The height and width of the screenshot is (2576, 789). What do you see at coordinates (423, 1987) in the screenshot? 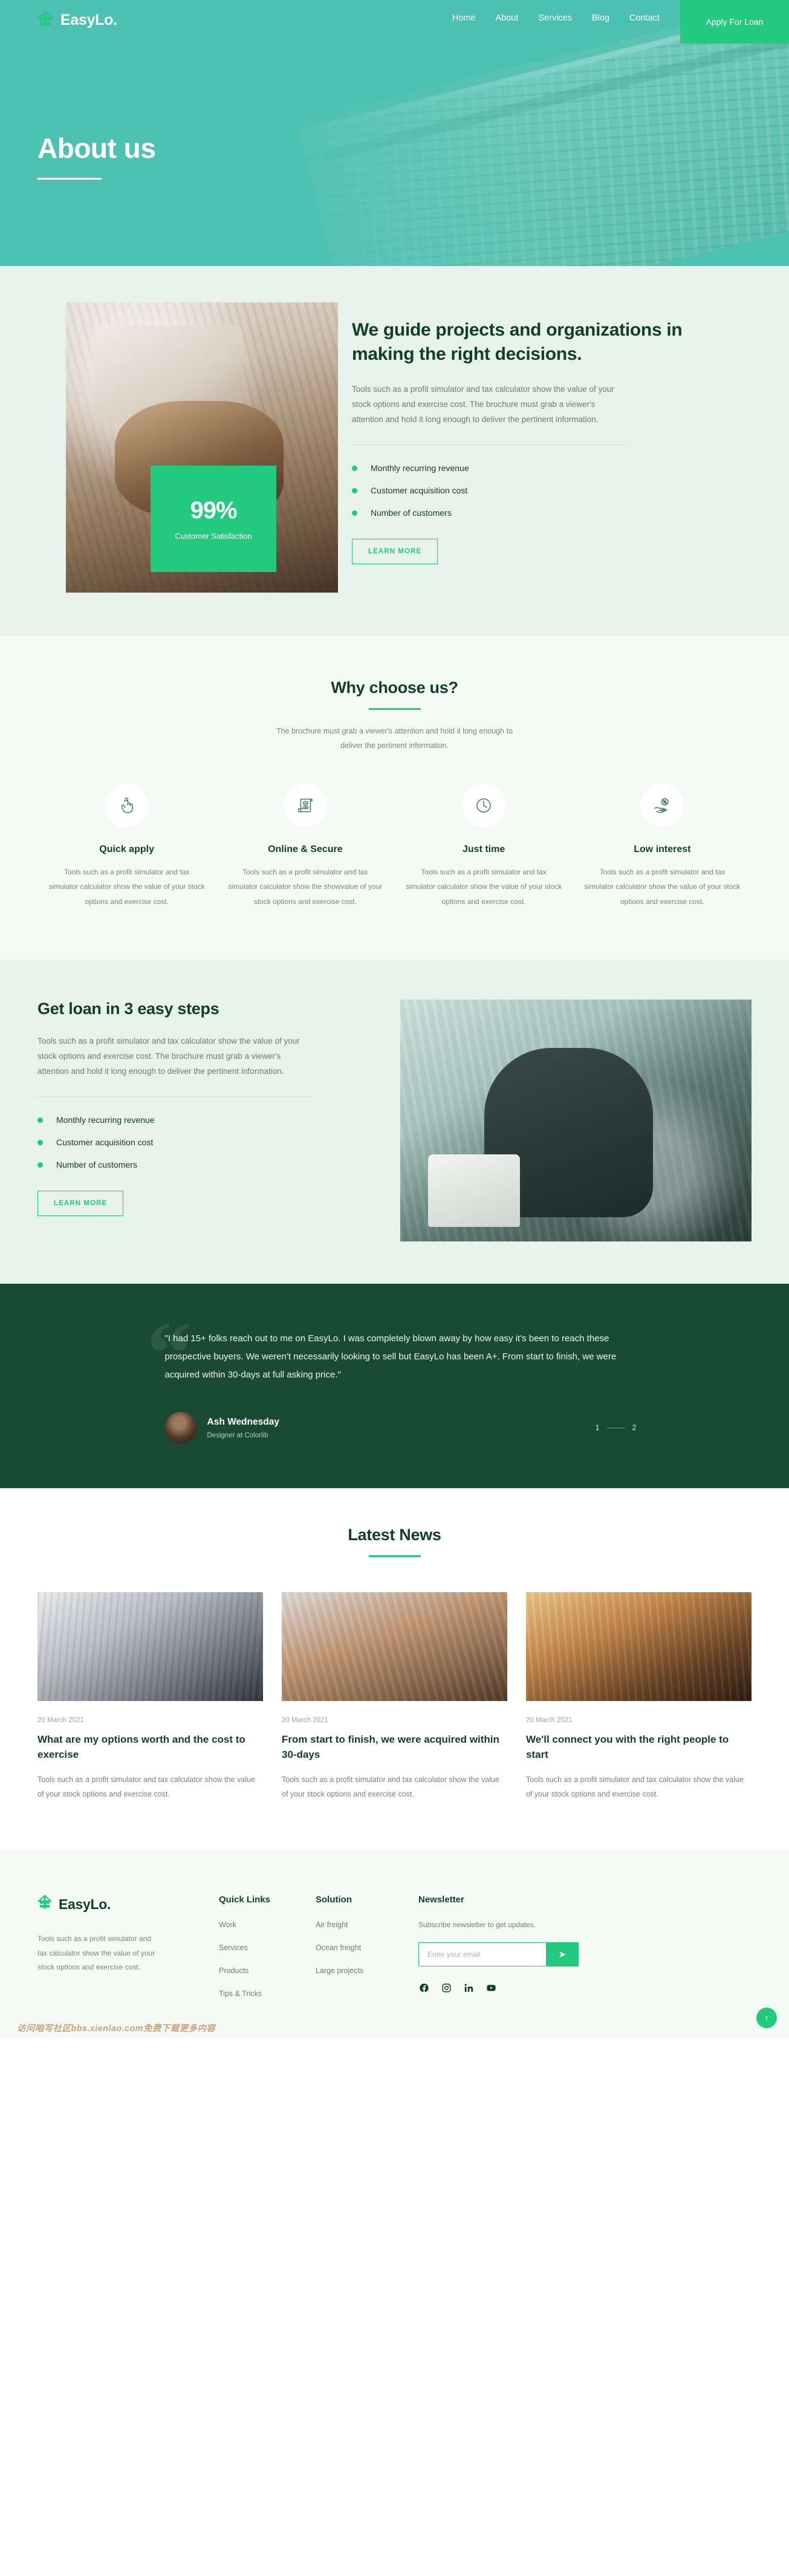
I see `facebook-icon` at bounding box center [423, 1987].